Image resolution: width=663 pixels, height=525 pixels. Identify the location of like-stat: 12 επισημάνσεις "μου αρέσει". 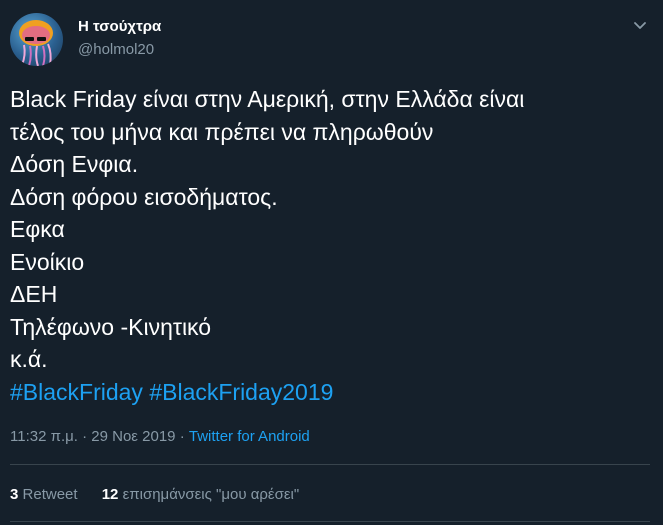
(201, 494).